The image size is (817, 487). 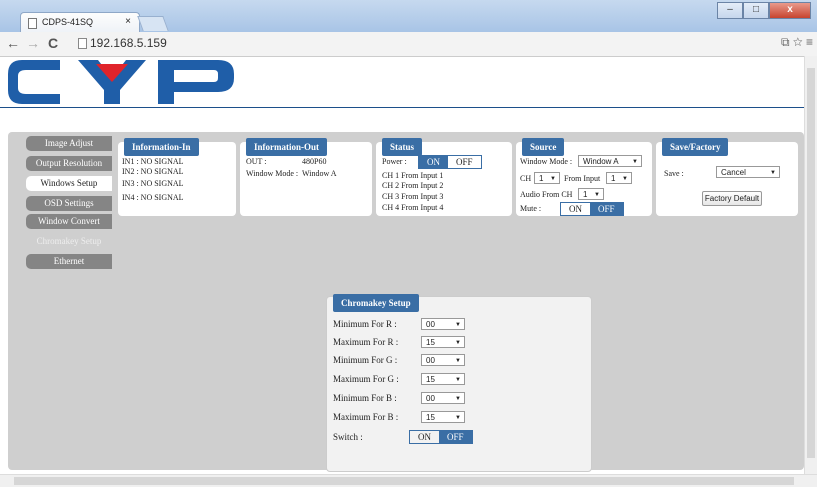 I want to click on min-b-select: 00 ▼, so click(x=443, y=398).